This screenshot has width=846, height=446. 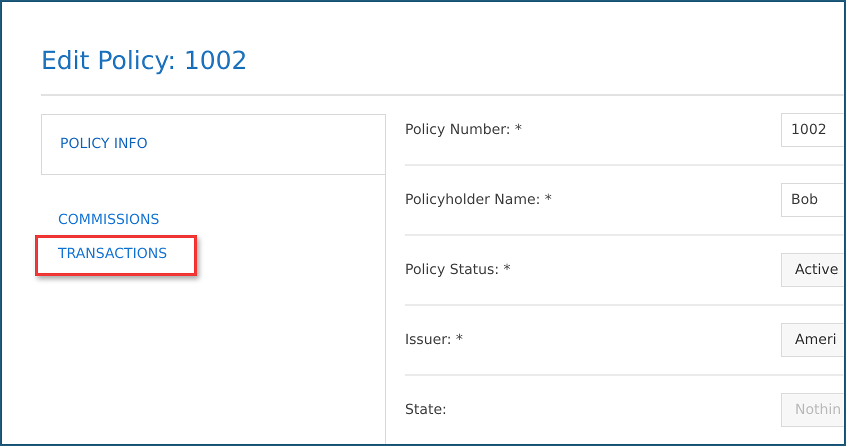 I want to click on page-title: Edit Policy: 1002, so click(x=144, y=61).